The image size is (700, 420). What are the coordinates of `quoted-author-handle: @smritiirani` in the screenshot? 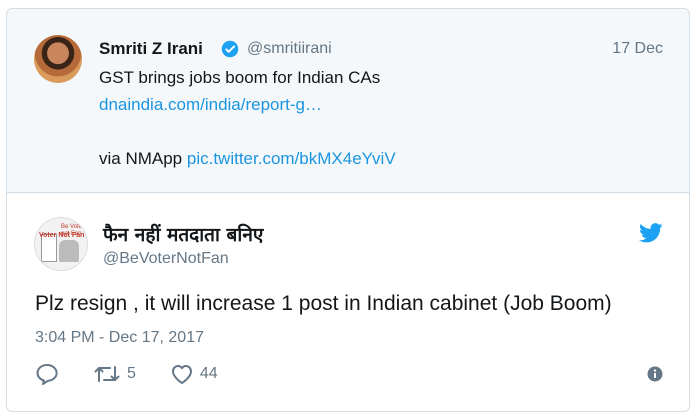 It's located at (289, 49).